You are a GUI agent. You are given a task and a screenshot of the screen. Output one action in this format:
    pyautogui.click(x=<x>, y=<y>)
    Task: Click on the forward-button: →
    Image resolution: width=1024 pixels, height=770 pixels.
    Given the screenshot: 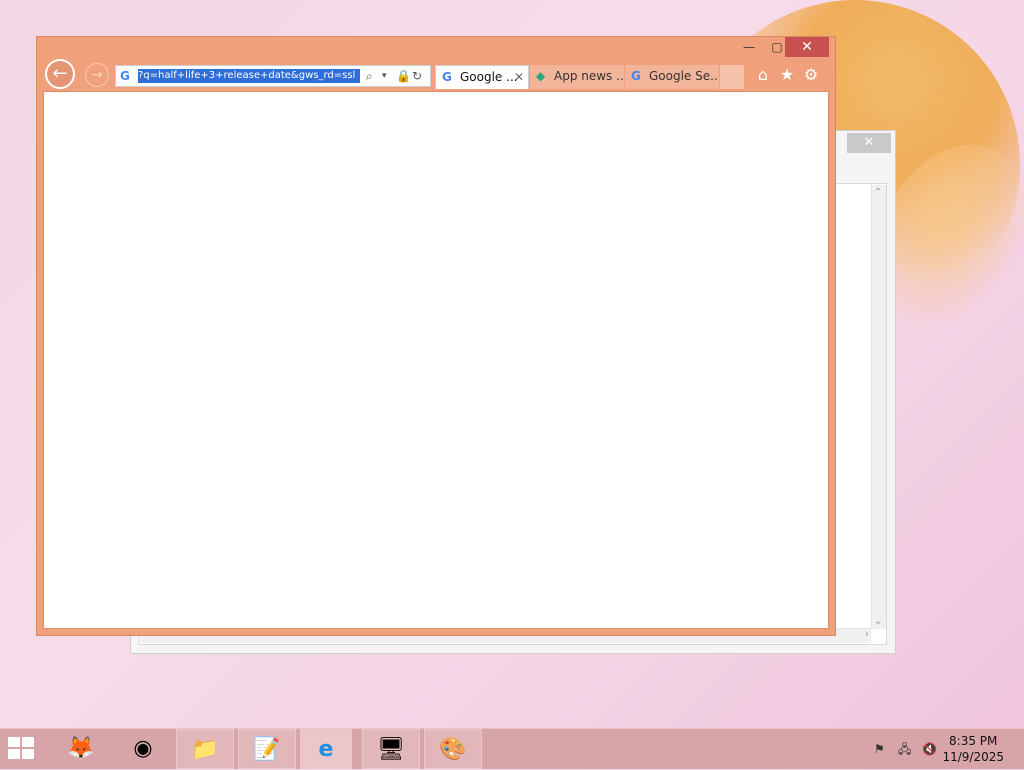 What is the action you would take?
    pyautogui.click(x=97, y=75)
    